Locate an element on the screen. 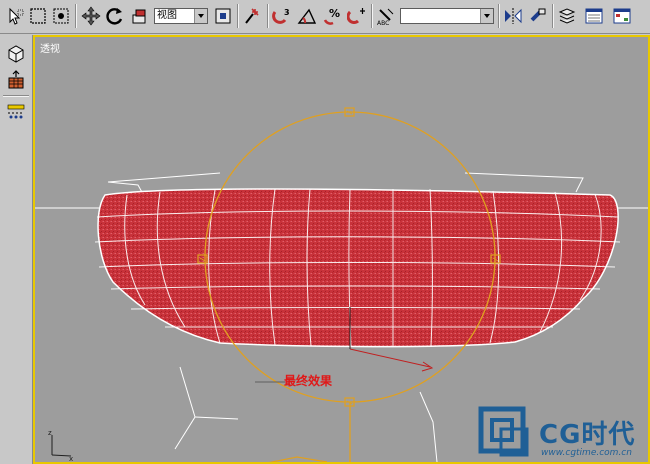 This screenshot has height=464, width=650. svg-text: x is located at coordinates (71, 458).